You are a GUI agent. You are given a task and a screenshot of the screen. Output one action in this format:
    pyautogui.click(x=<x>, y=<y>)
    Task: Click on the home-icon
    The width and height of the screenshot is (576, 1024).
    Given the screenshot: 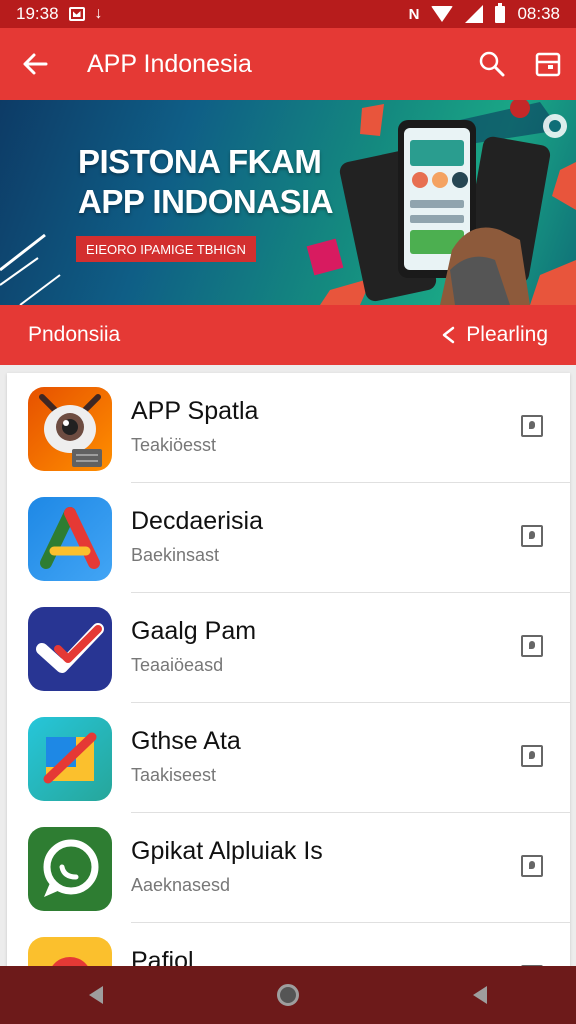 What is the action you would take?
    pyautogui.click(x=288, y=995)
    